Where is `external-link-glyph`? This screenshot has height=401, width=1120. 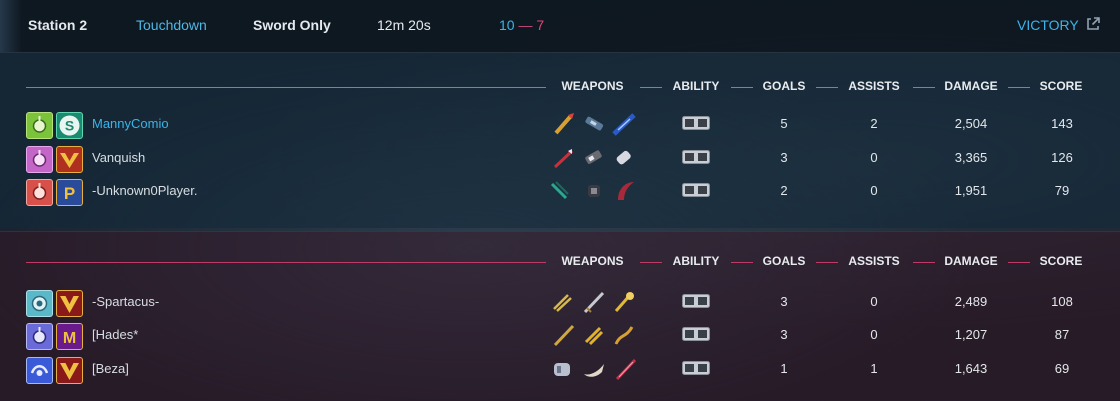
external-link-glyph is located at coordinates (1093, 23).